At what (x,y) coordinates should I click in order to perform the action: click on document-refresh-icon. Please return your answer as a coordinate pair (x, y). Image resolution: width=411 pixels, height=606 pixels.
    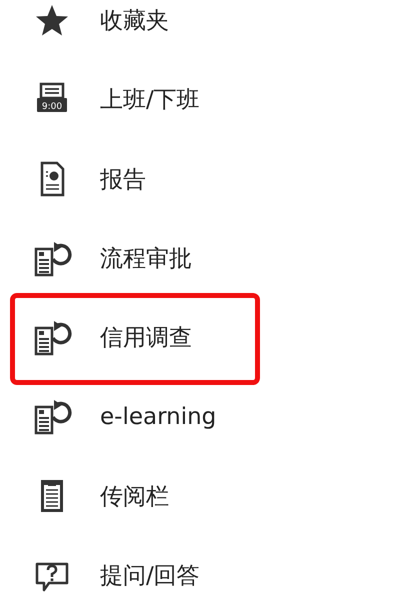
    Looking at the image, I should click on (52, 417).